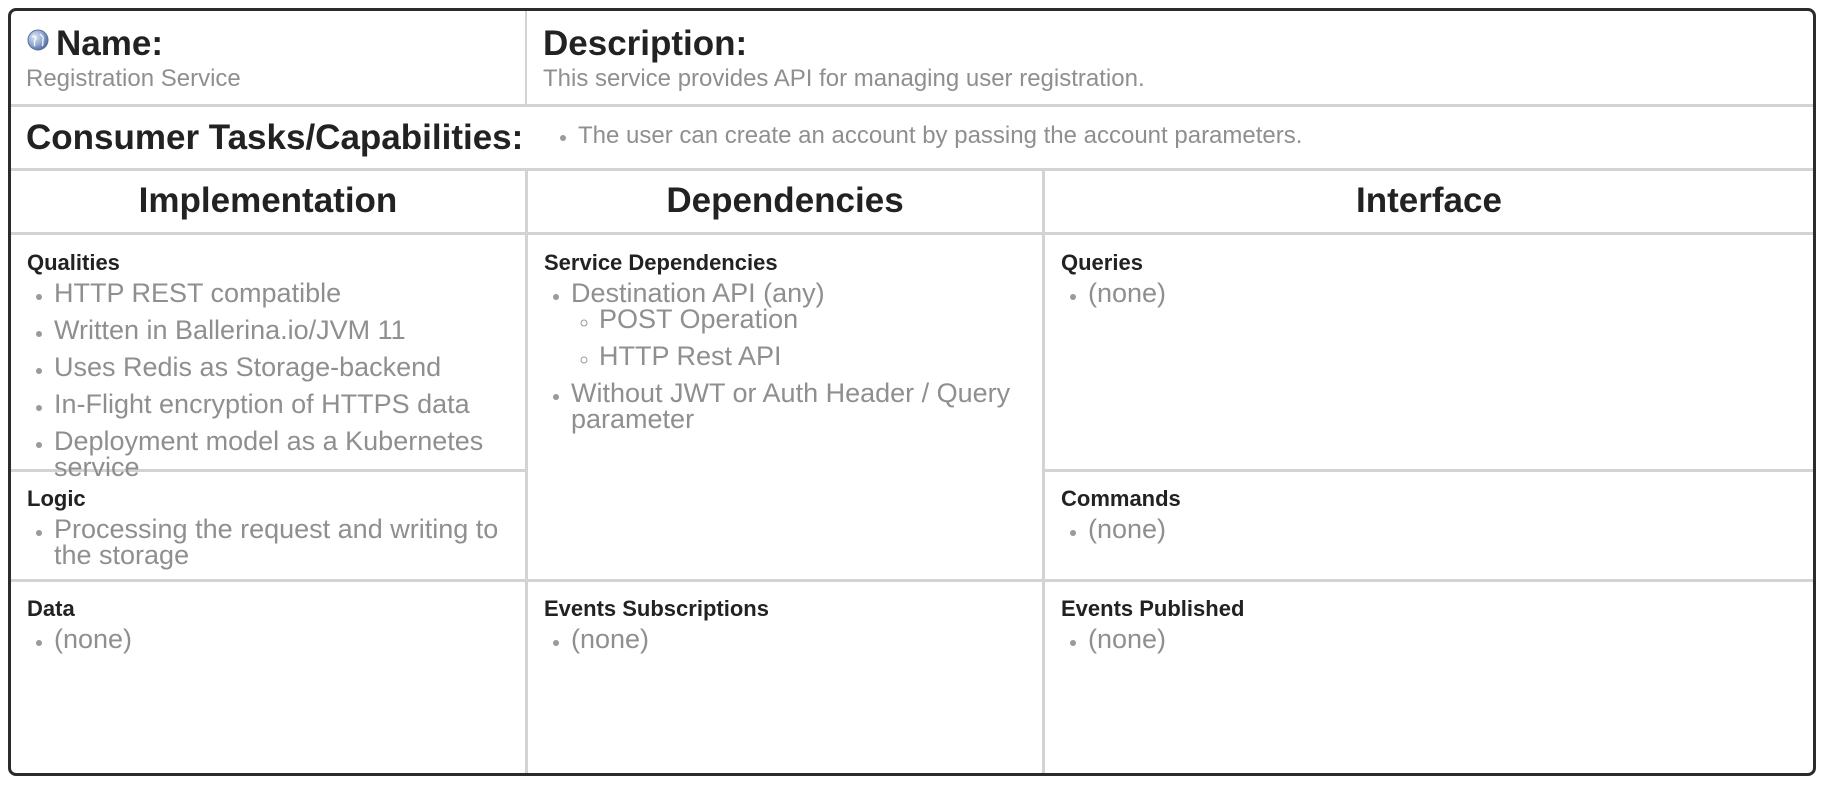 Image resolution: width=1826 pixels, height=786 pixels. Describe the element at coordinates (1429, 352) in the screenshot. I see `queries-section: Queries (none)` at that location.